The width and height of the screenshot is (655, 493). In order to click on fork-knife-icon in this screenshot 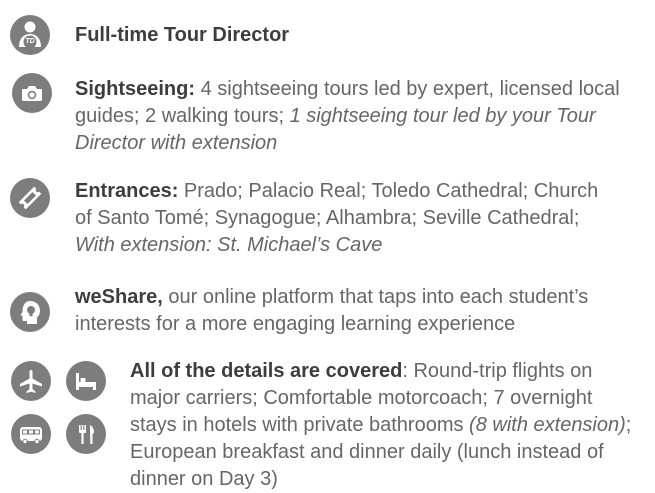, I will do `click(86, 434)`.